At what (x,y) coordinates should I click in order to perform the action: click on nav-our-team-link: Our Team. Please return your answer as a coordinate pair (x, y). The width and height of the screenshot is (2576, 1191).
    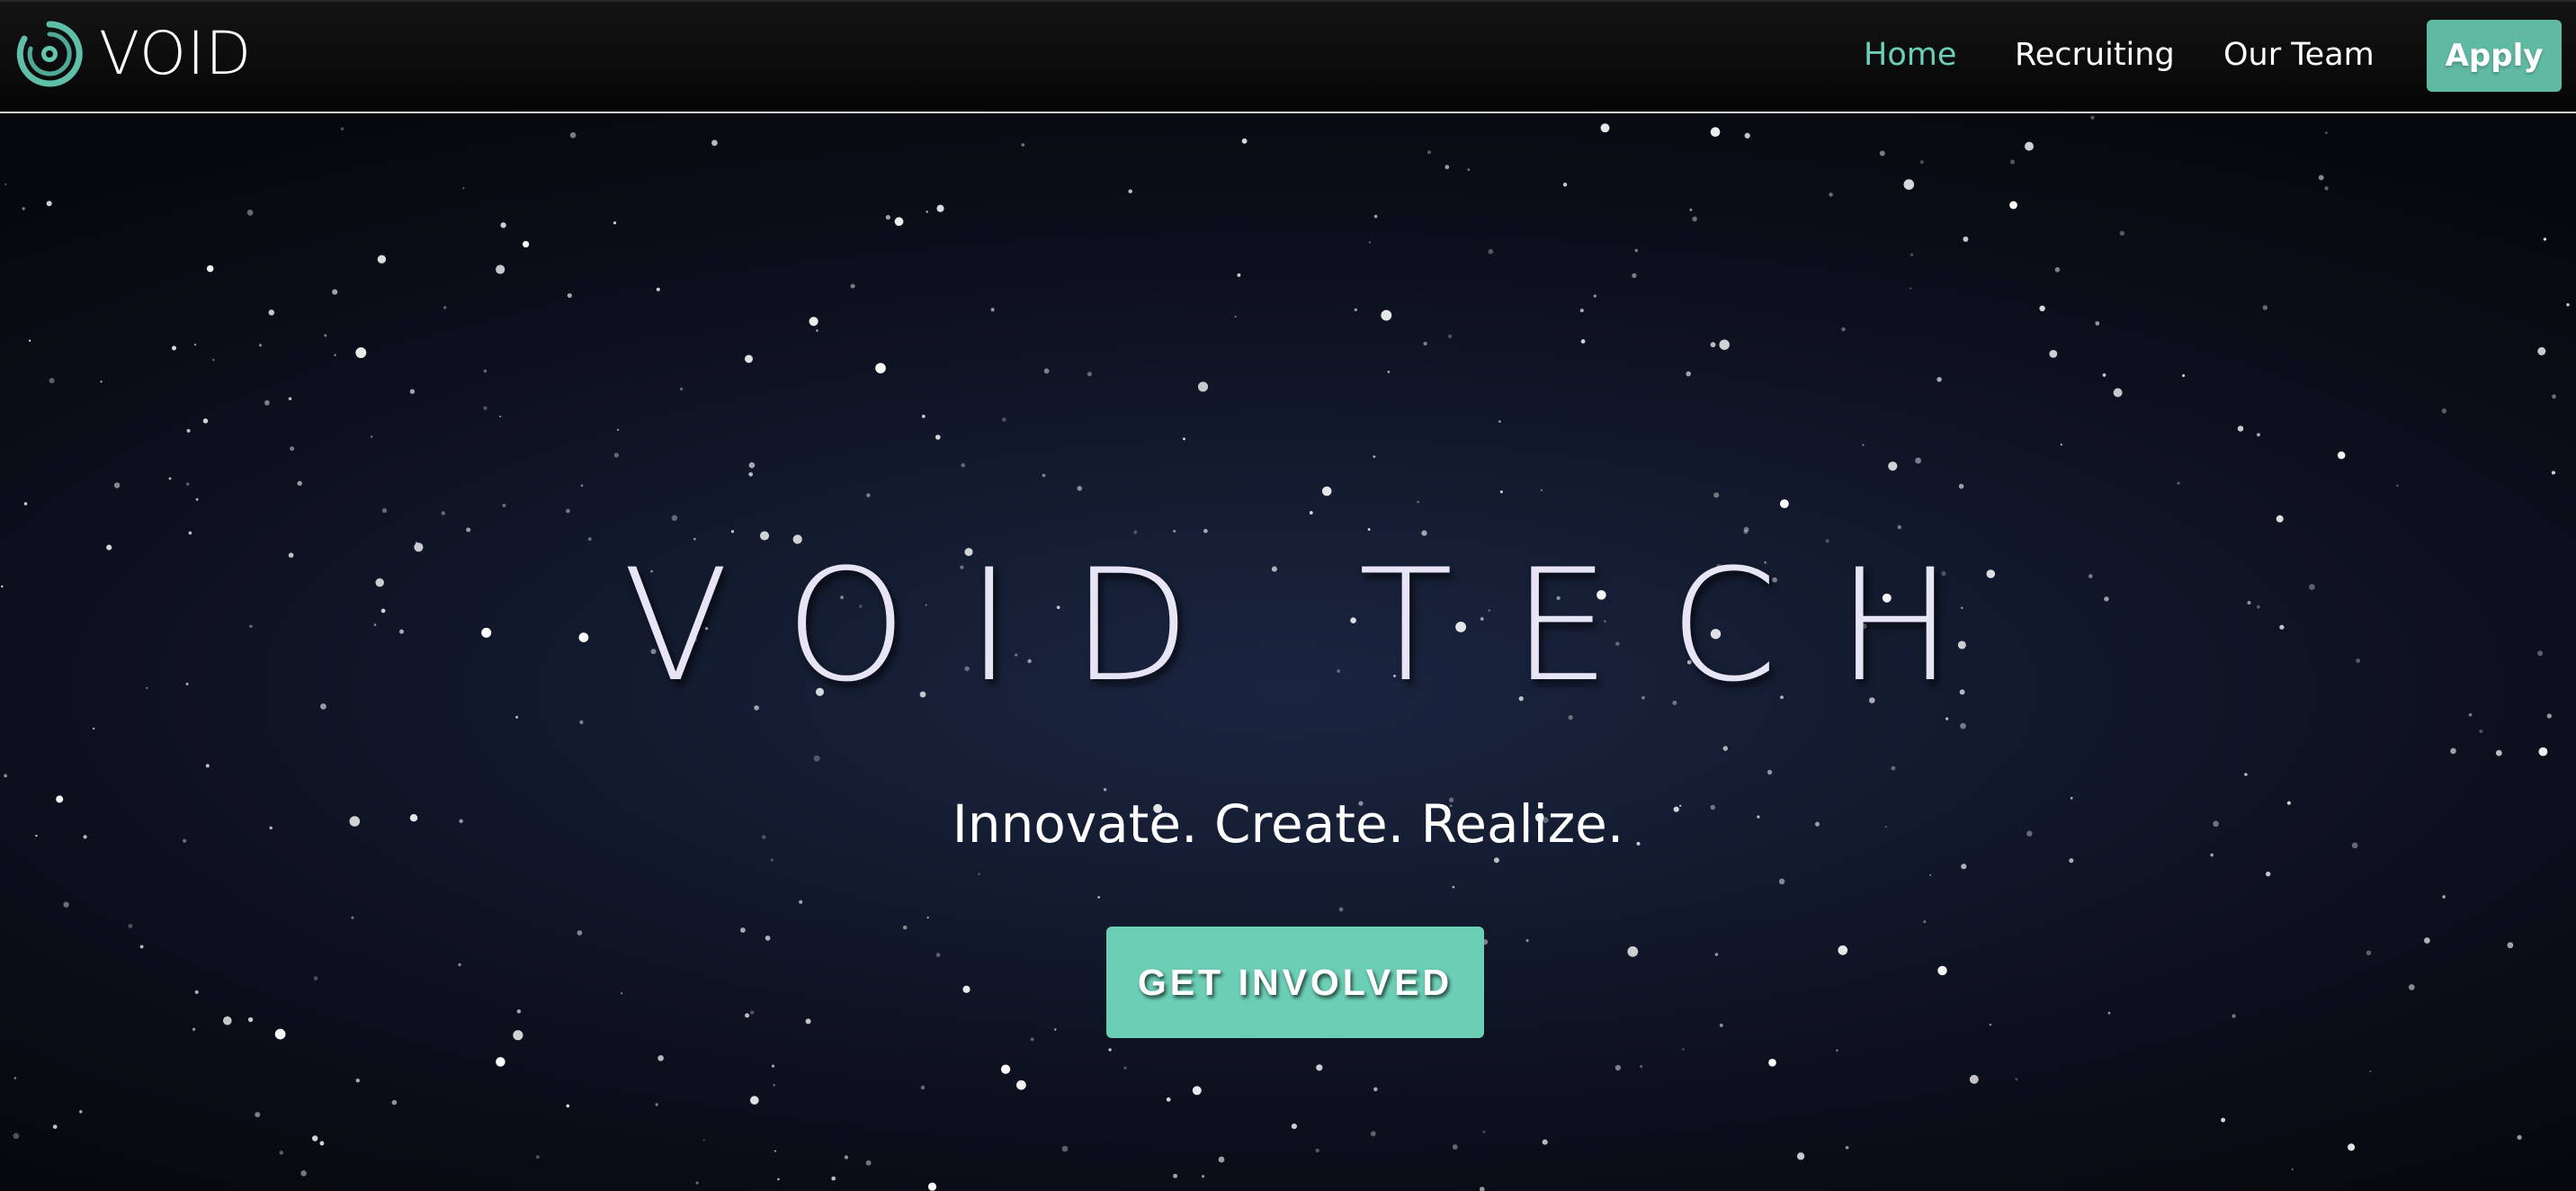
    Looking at the image, I should click on (2299, 55).